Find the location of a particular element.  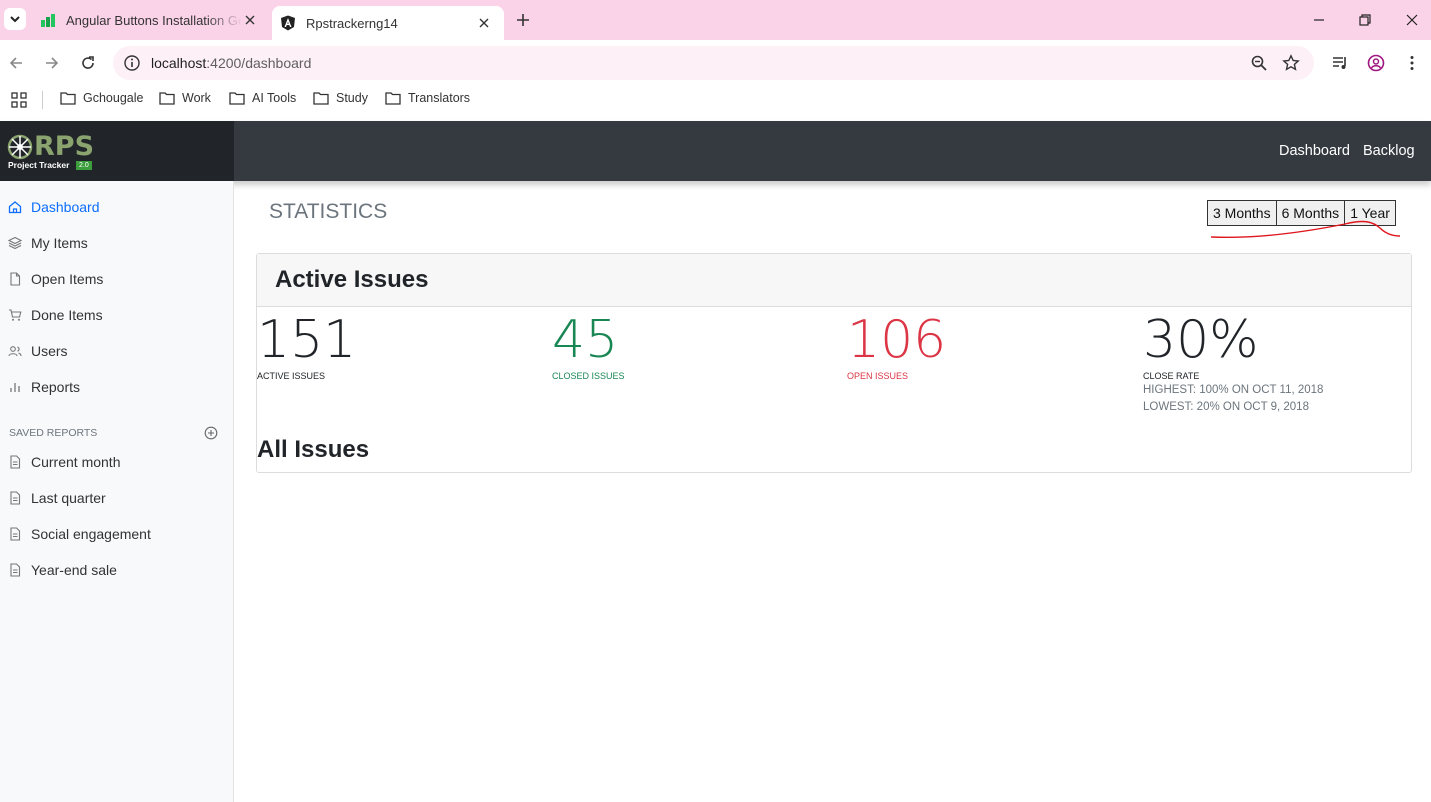

sidebar-item-label: Dashboard is located at coordinates (65, 207).